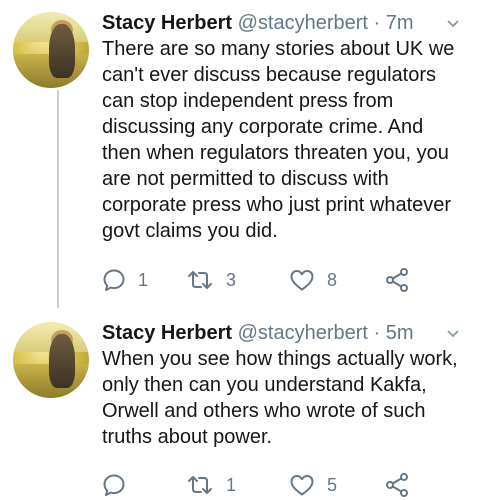 This screenshot has height=500, width=479. What do you see at coordinates (282, 485) in the screenshot?
I see `action-bar: 1 5` at bounding box center [282, 485].